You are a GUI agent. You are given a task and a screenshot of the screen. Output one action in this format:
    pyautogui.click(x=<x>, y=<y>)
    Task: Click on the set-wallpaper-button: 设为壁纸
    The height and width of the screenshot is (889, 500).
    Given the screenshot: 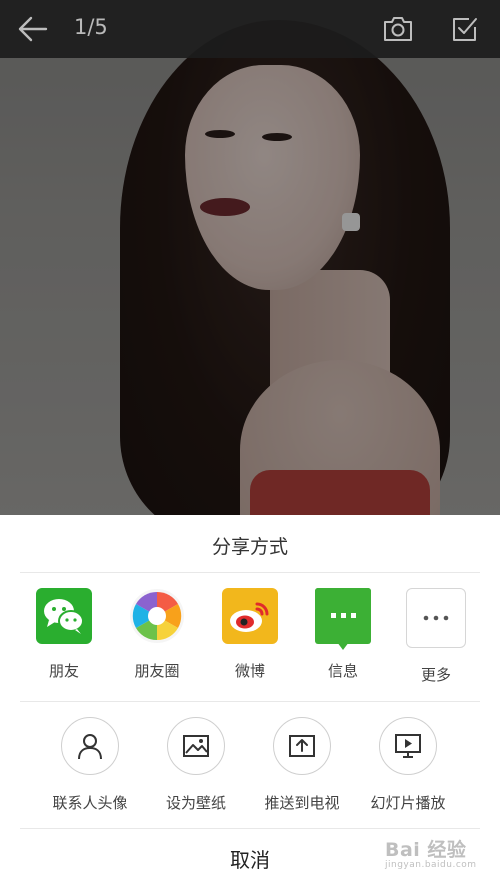 What is the action you would take?
    pyautogui.click(x=196, y=765)
    